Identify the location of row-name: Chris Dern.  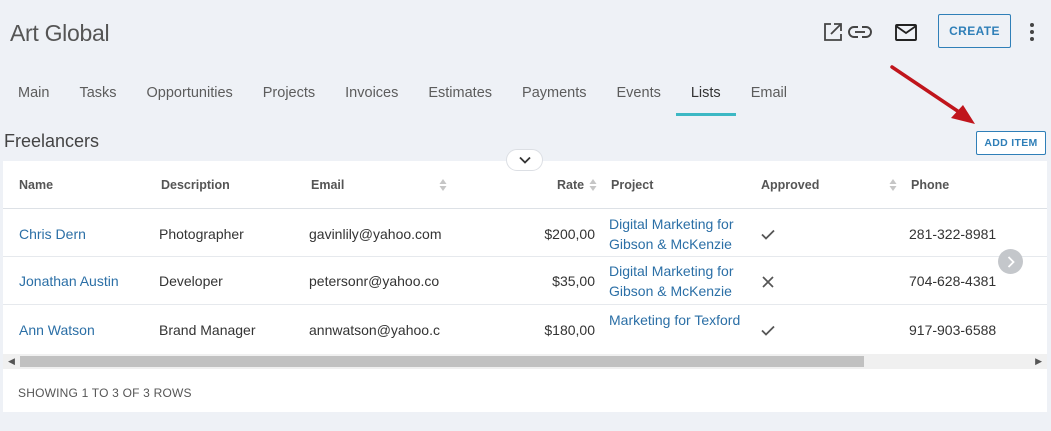
(52, 234).